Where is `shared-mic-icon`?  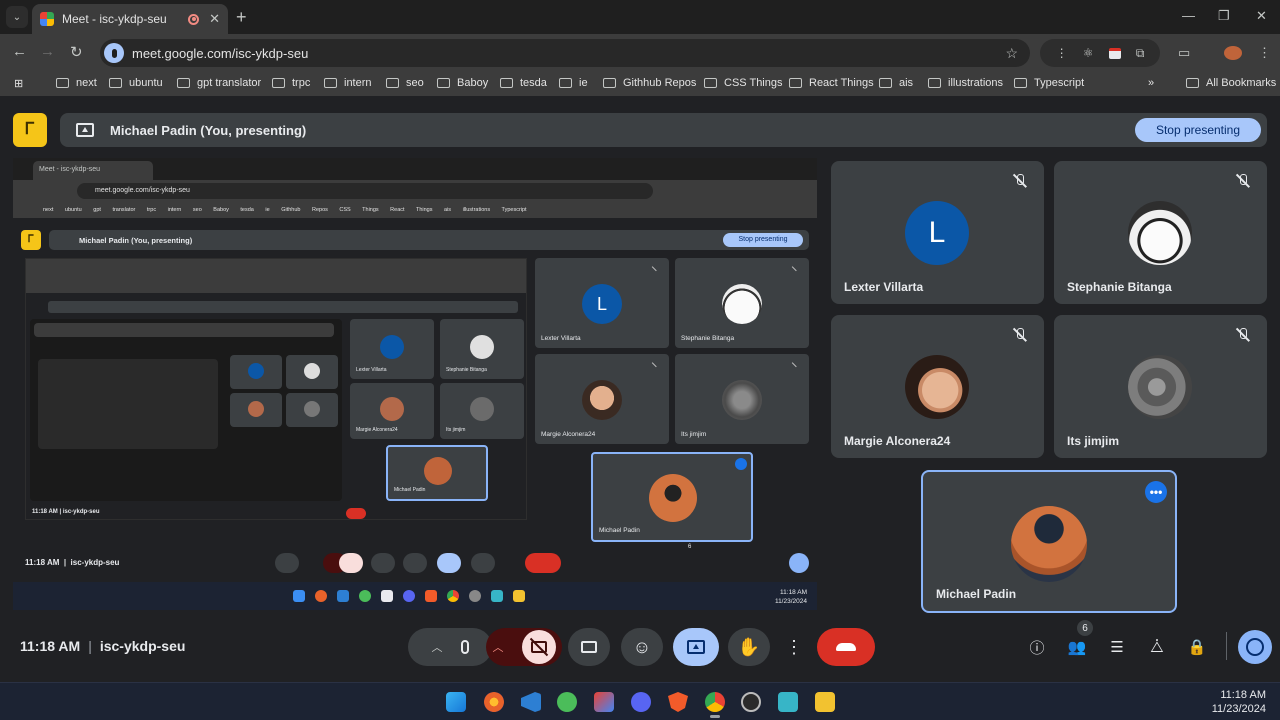
shared-mic-icon is located at coordinates (287, 563).